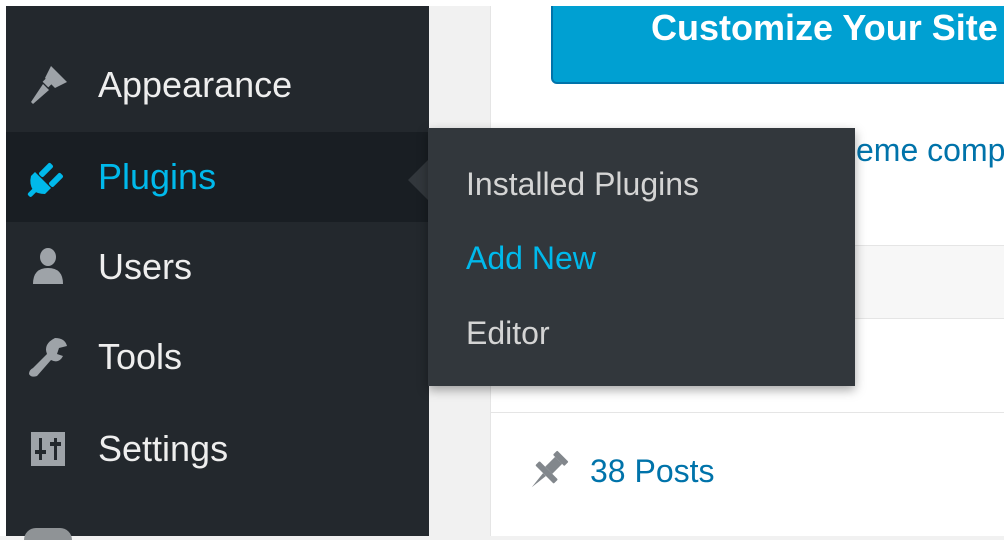 The width and height of the screenshot is (1004, 540). Describe the element at coordinates (652, 471) in the screenshot. I see `posts-count-link: 38 Posts` at that location.